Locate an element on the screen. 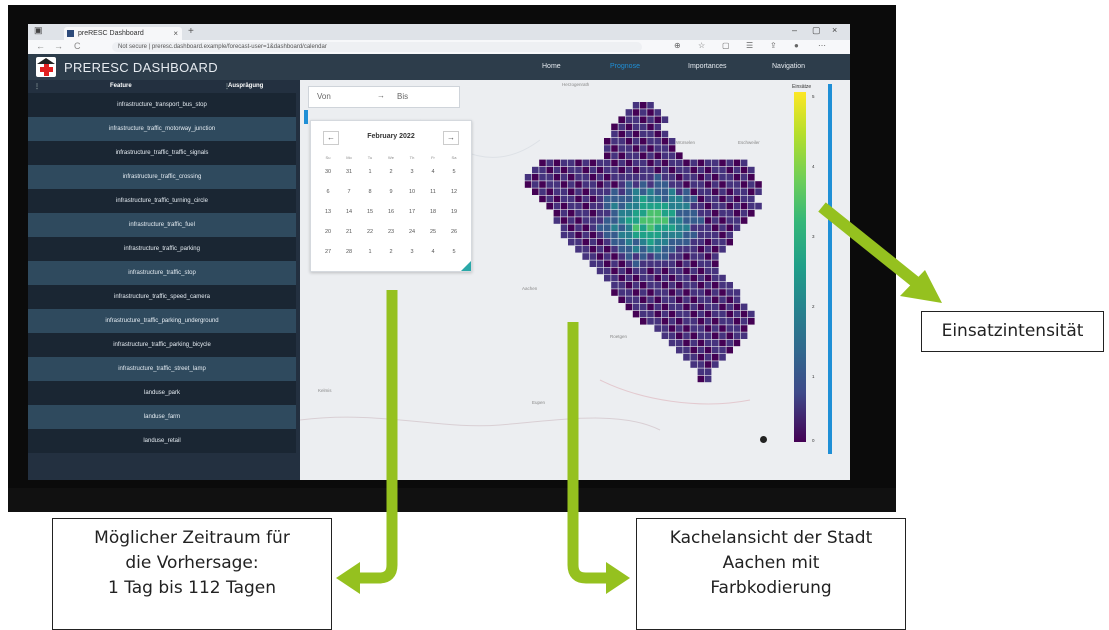  callout-period-line: Möglicher Zeitraum für is located at coordinates (192, 538).